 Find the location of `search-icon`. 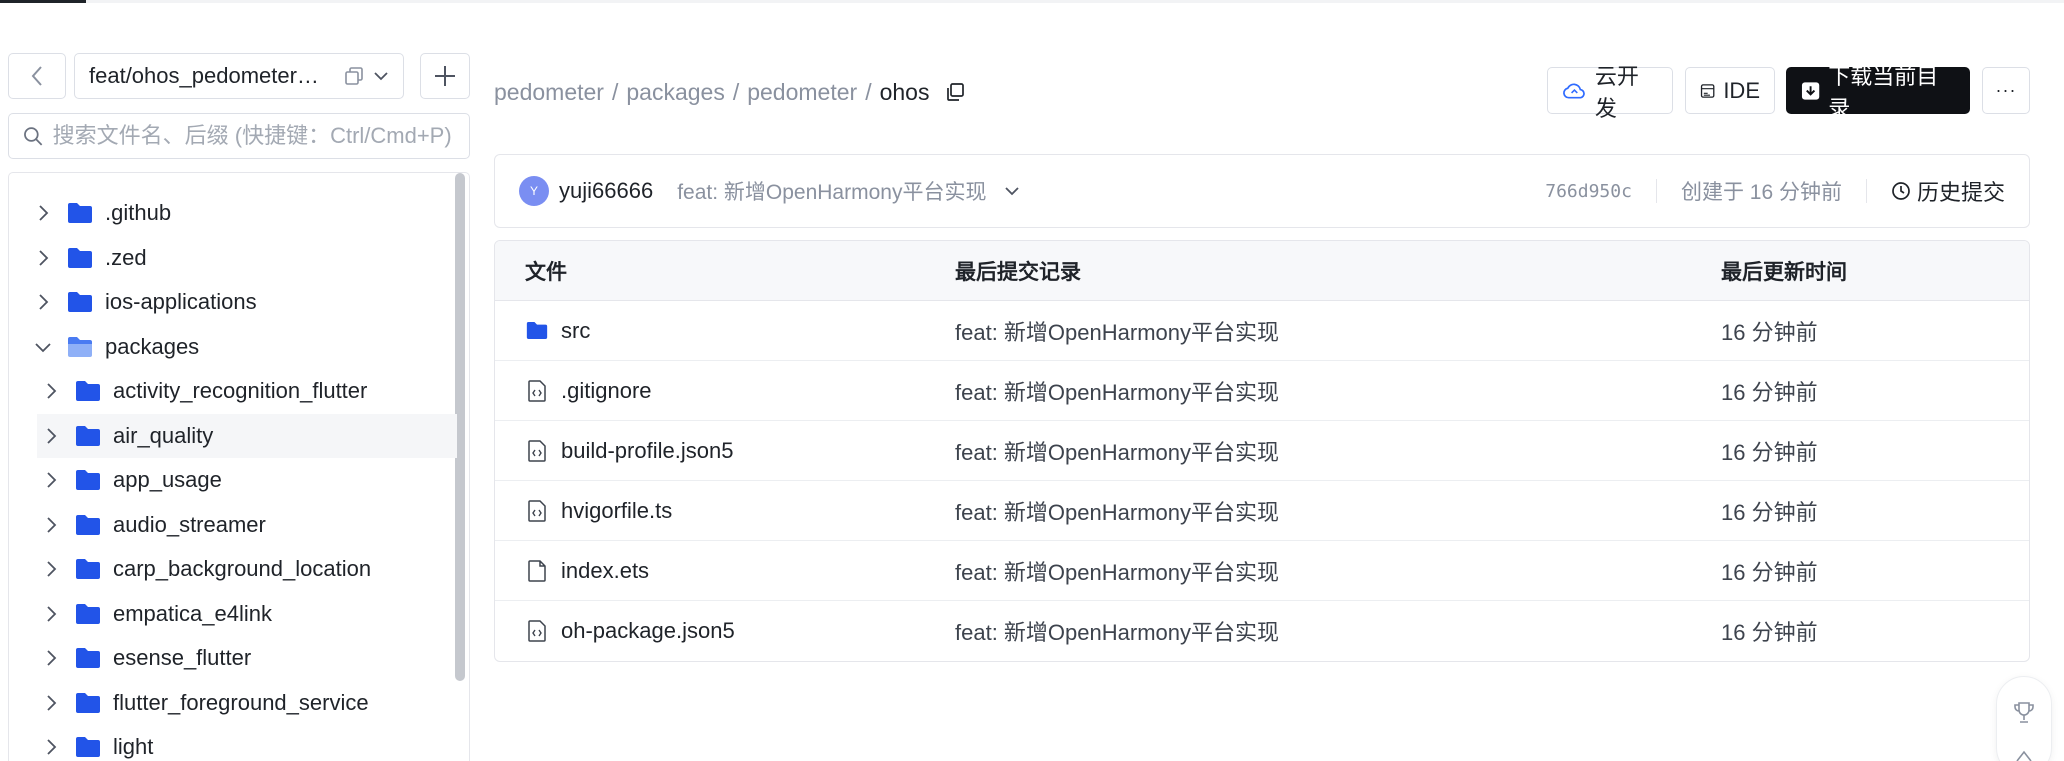

search-icon is located at coordinates (33, 136).